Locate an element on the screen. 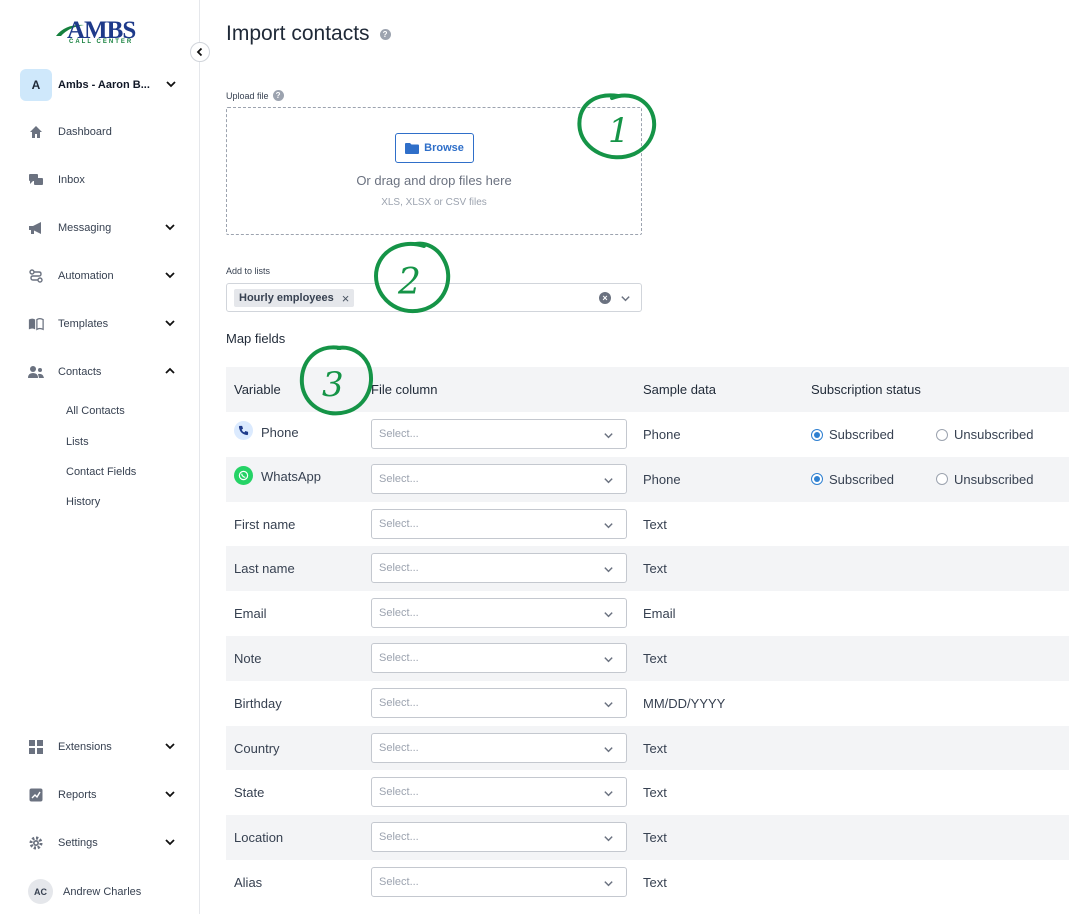 This screenshot has height=914, width=1069. gear-icon is located at coordinates (36, 843).